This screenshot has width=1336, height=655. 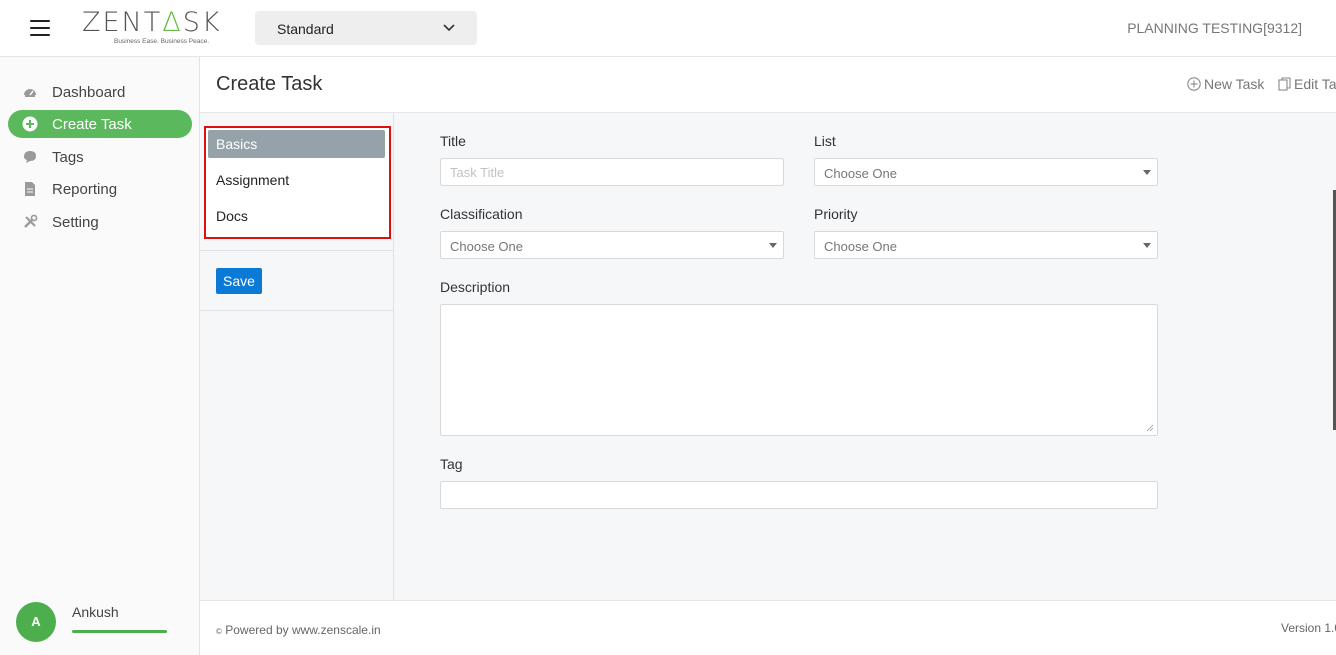 What do you see at coordinates (269, 84) in the screenshot?
I see `page-title: Create Task` at bounding box center [269, 84].